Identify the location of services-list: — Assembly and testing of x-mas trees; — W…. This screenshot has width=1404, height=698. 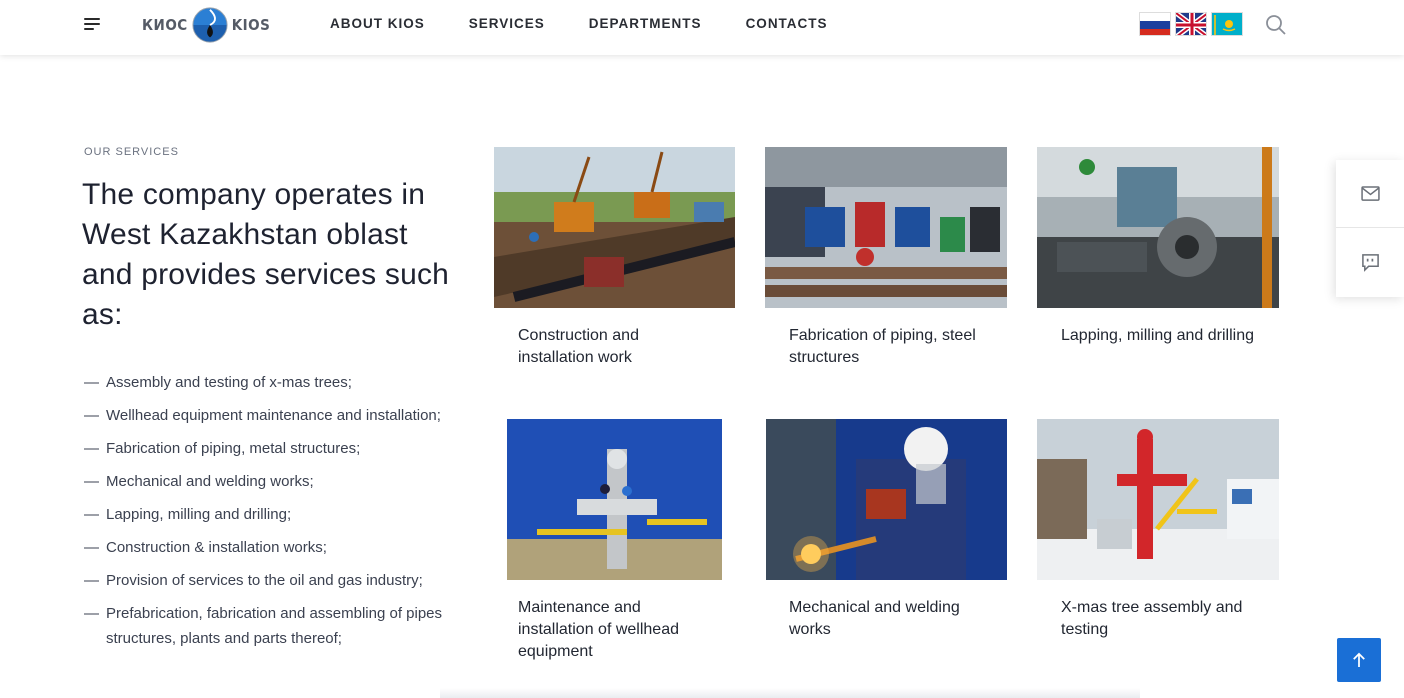
(264, 514).